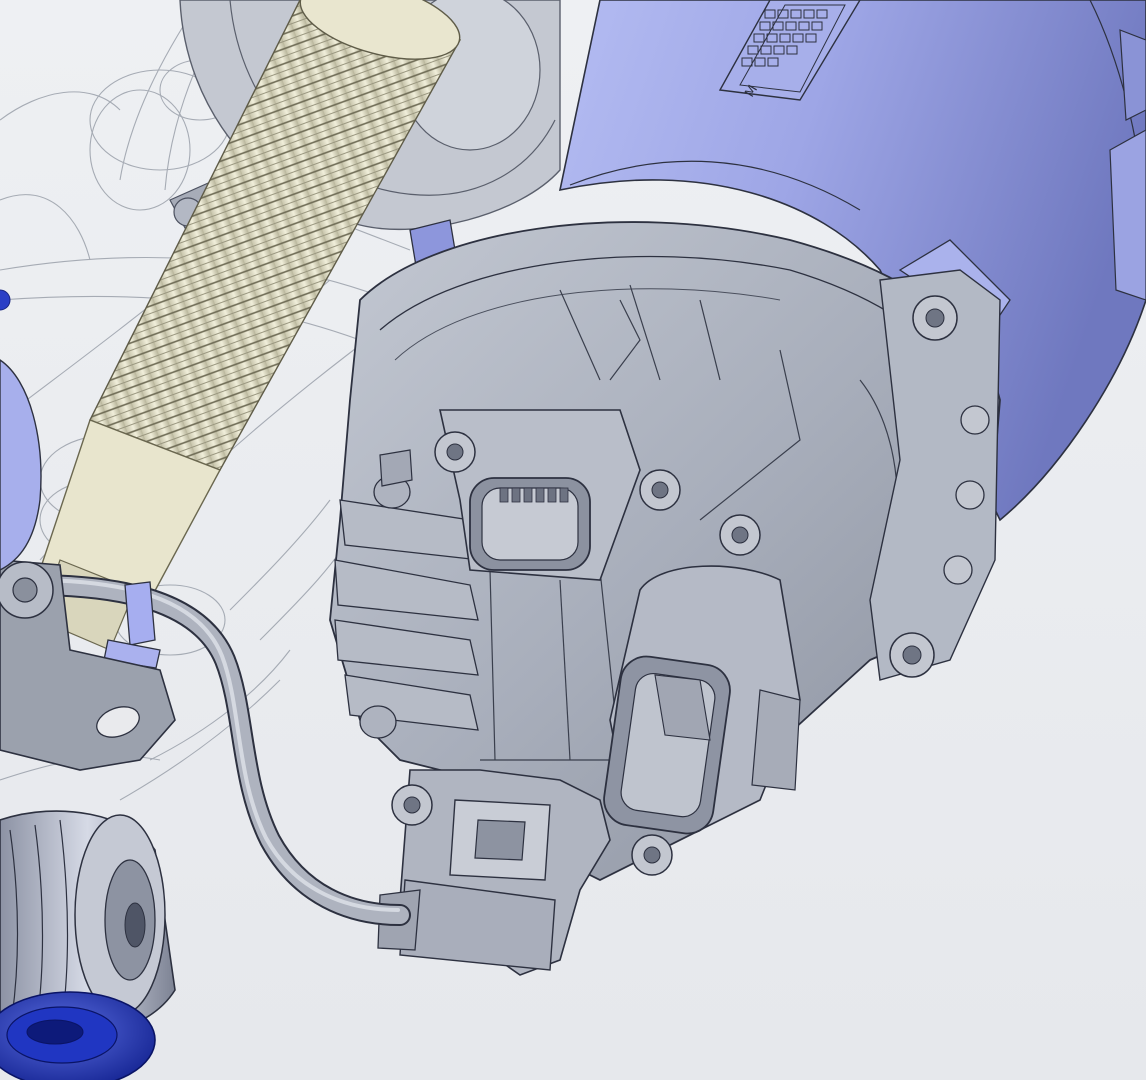 The height and width of the screenshot is (1080, 1146). Describe the element at coordinates (21, 430) in the screenshot. I see `left-blue-part` at that location.